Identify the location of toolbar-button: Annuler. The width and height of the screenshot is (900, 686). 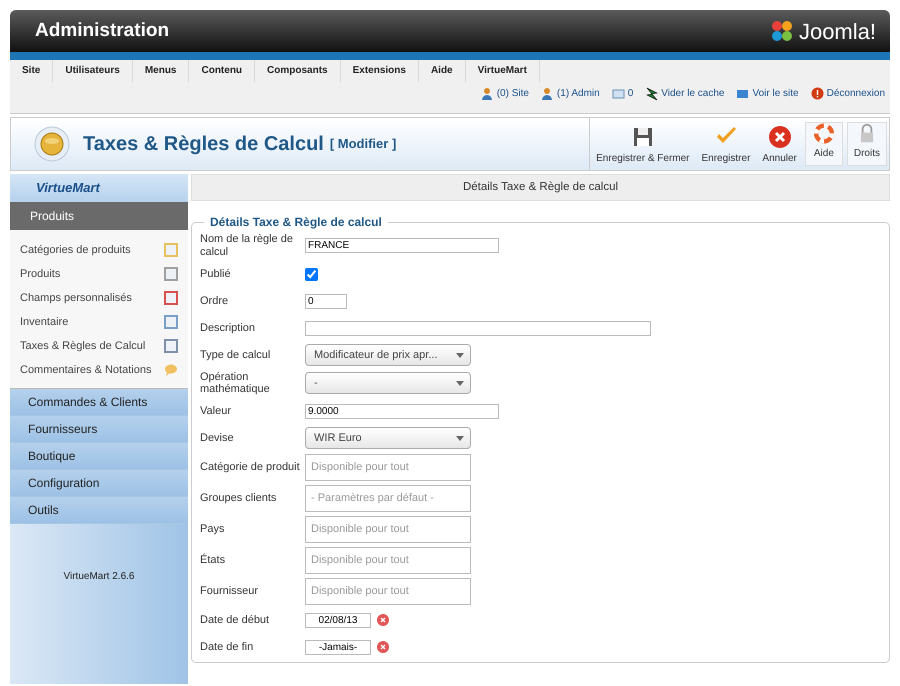
(779, 144).